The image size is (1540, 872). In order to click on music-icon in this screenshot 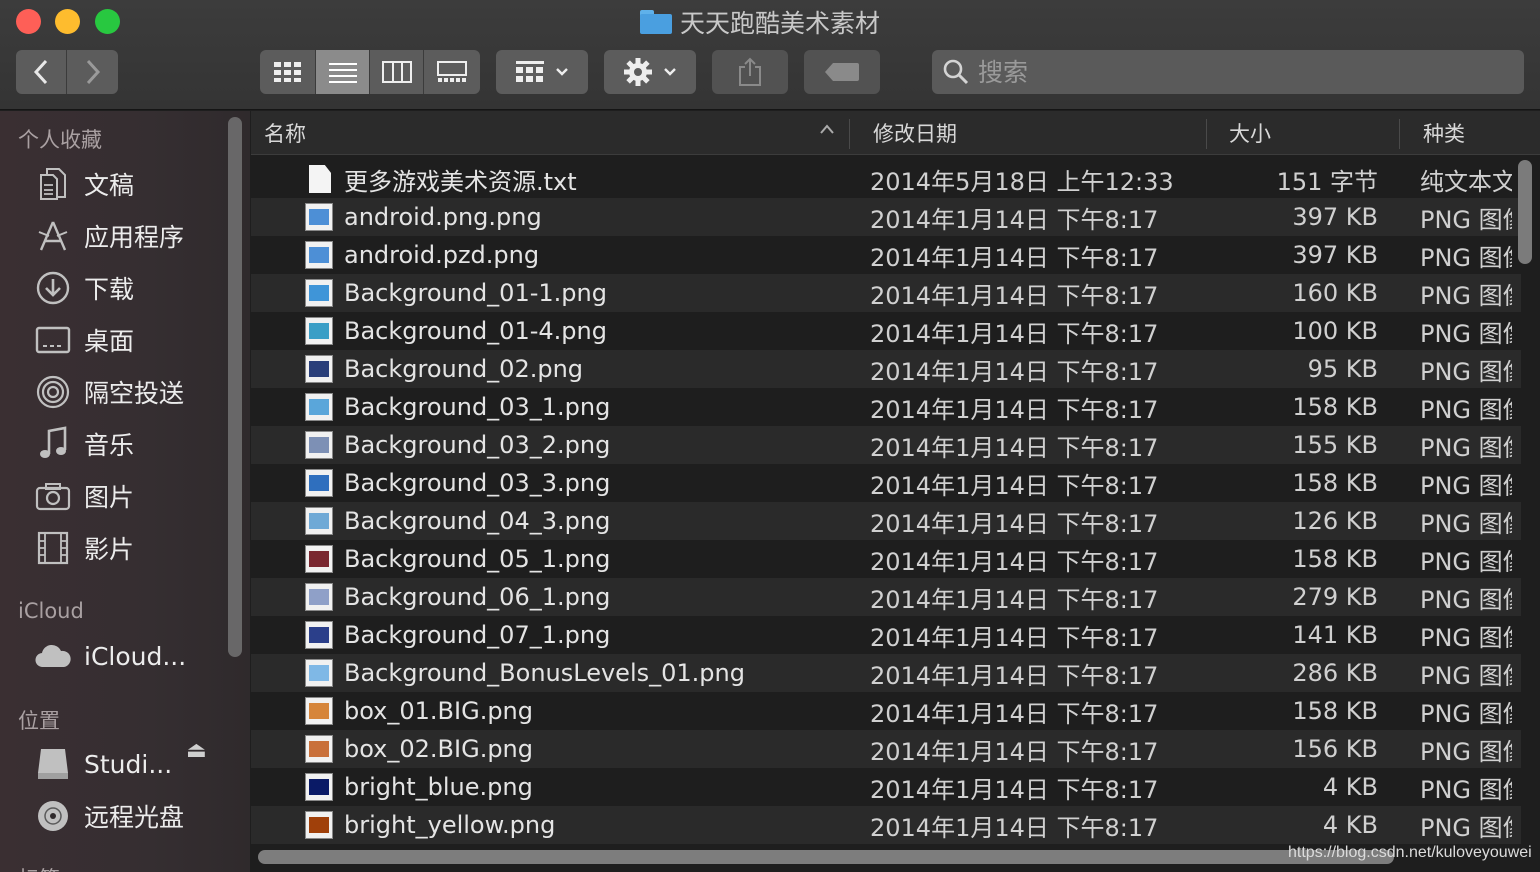, I will do `click(53, 444)`.